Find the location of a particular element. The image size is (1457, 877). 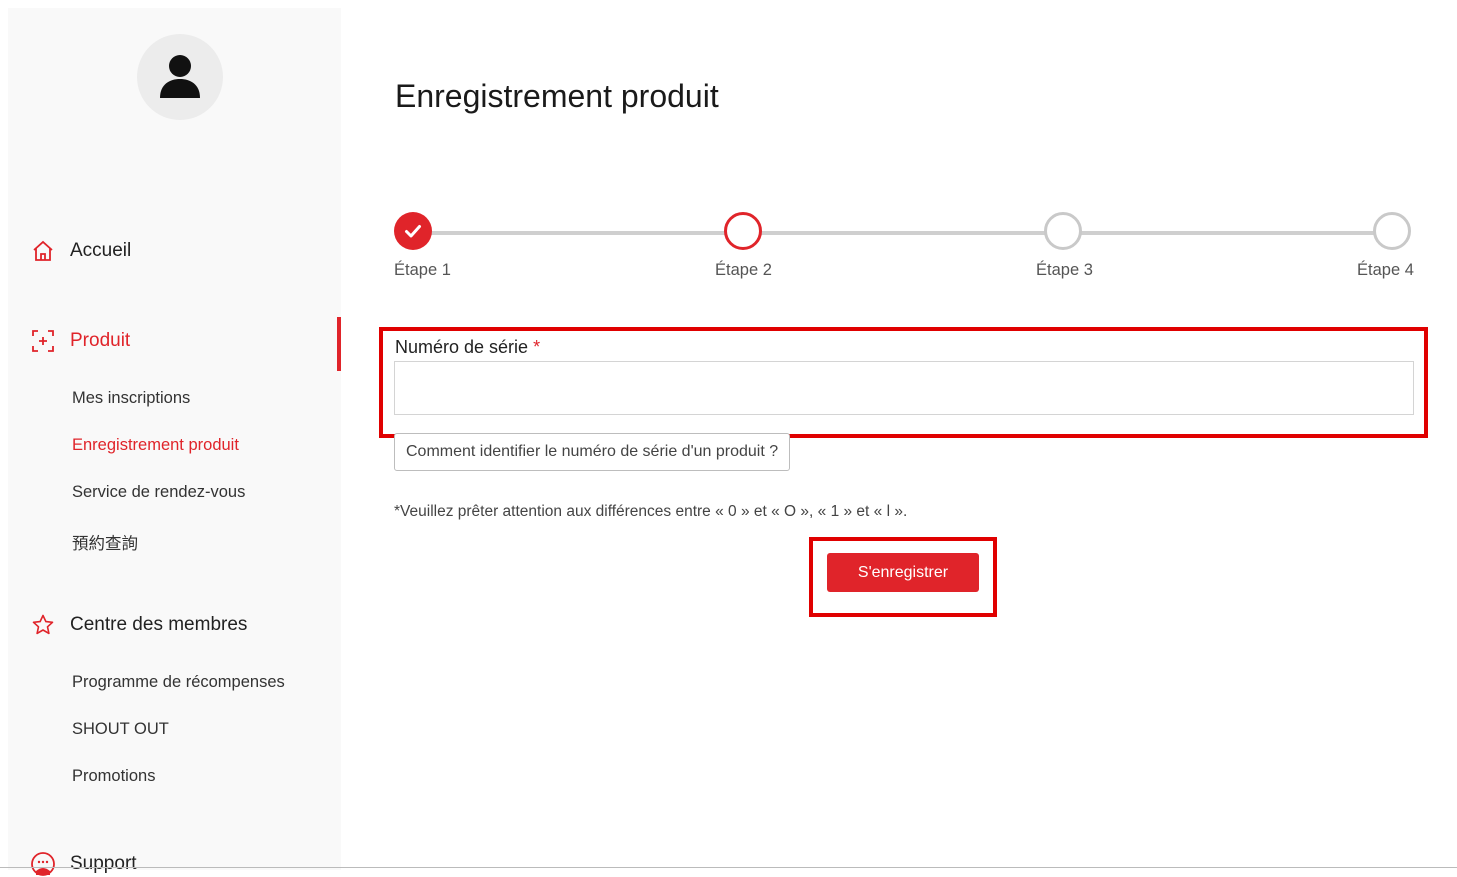

sidebar-item-rewards: Programme de récompenses is located at coordinates (178, 682).